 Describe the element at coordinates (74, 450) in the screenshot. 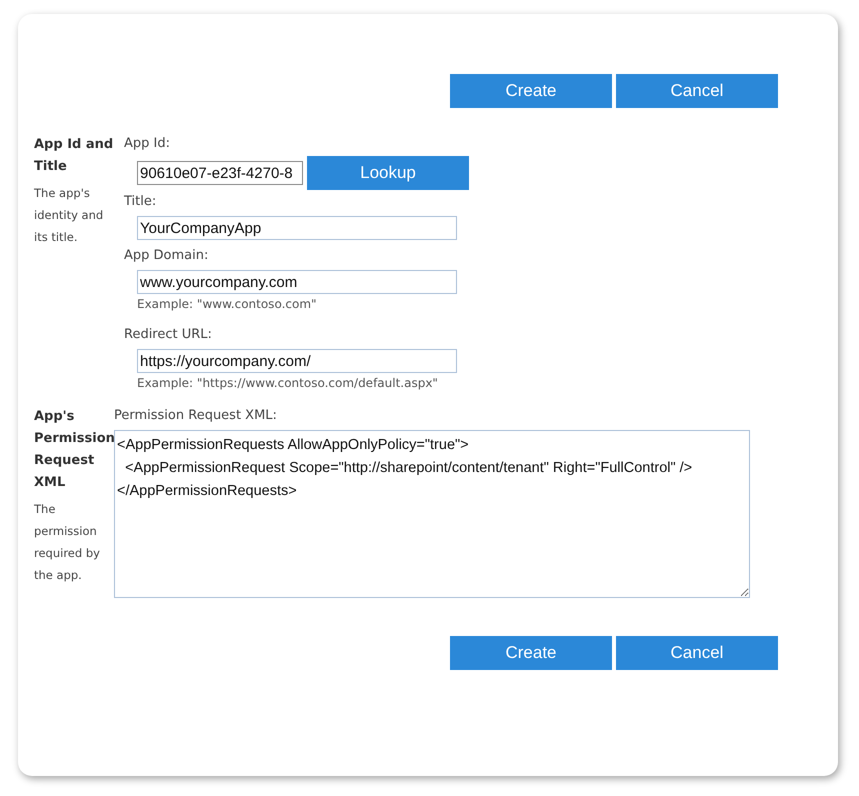

I see `section-title: App's Permission Request XML` at that location.